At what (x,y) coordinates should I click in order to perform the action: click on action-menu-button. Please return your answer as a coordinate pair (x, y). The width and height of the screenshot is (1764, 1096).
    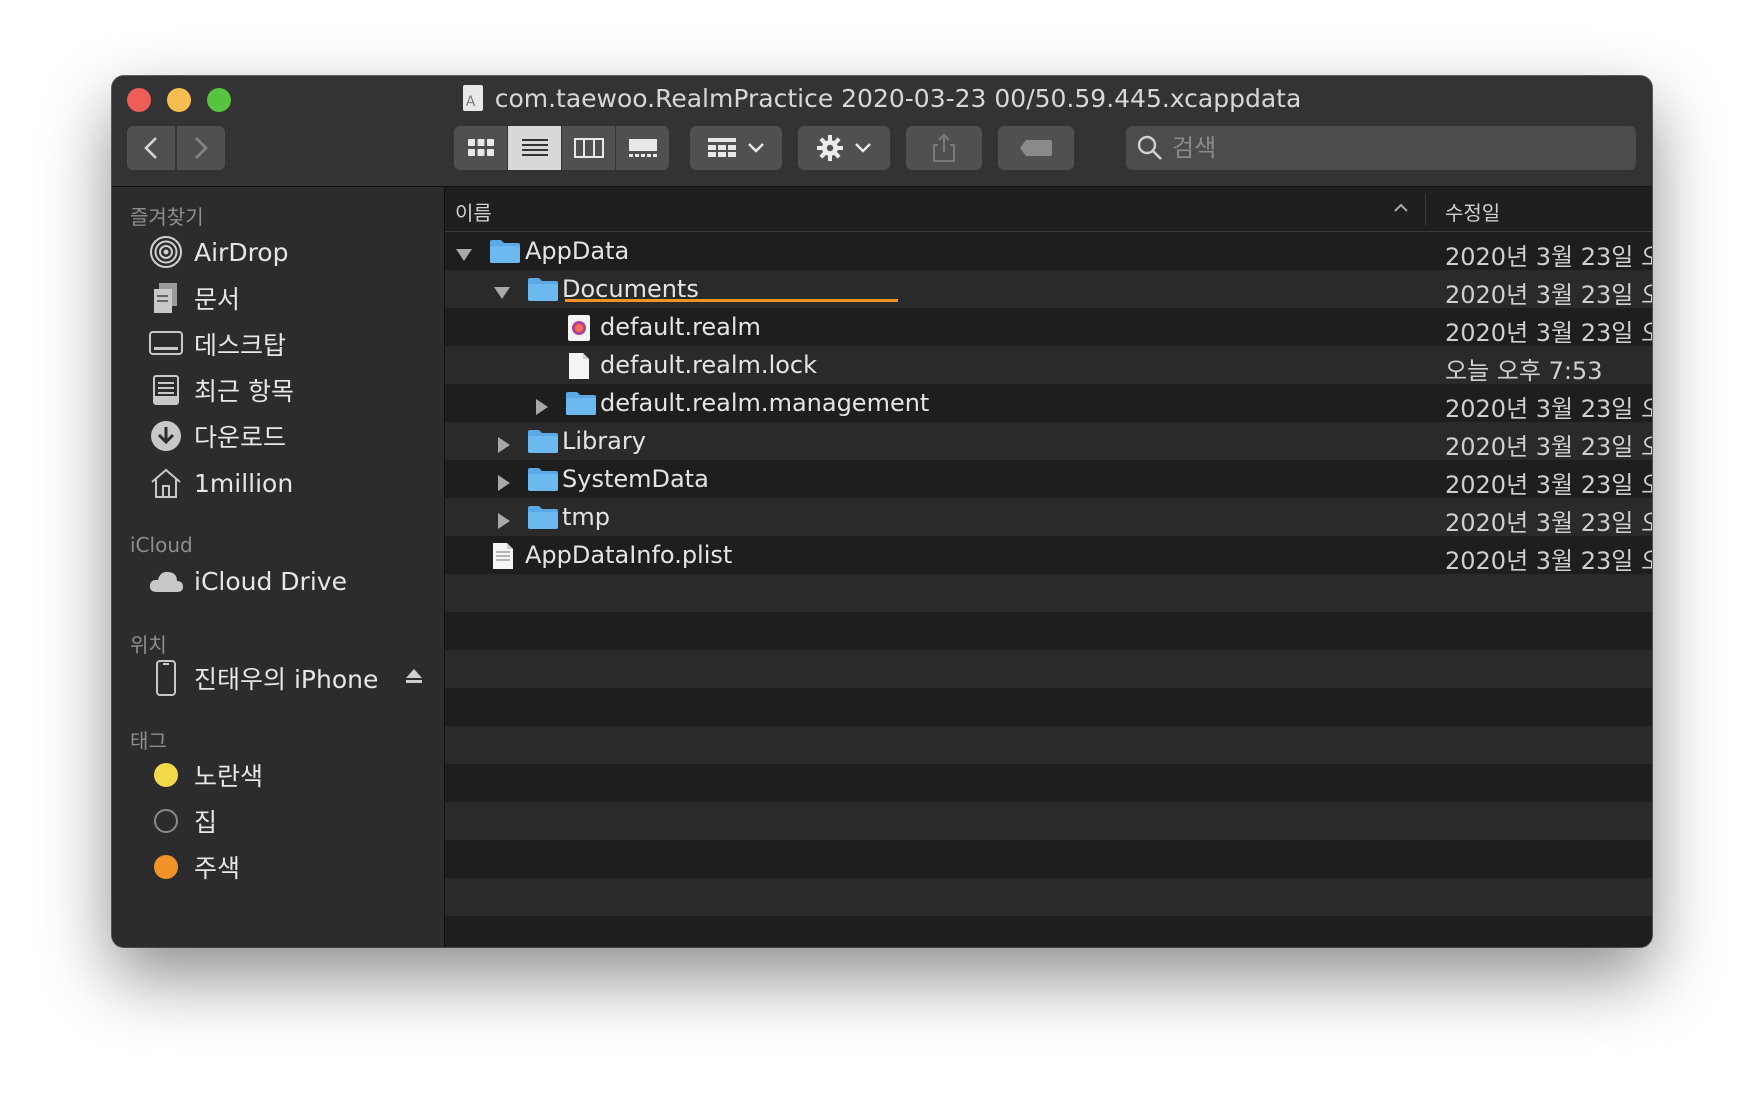
    Looking at the image, I should click on (844, 148).